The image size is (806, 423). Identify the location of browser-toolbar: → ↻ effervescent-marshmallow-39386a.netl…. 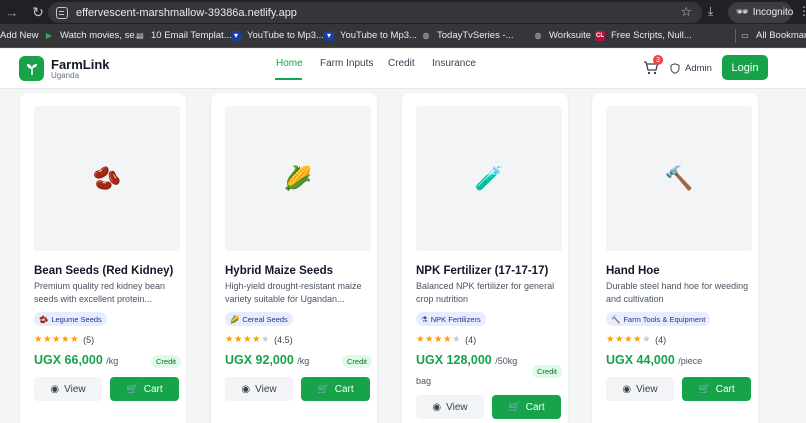
(403, 12).